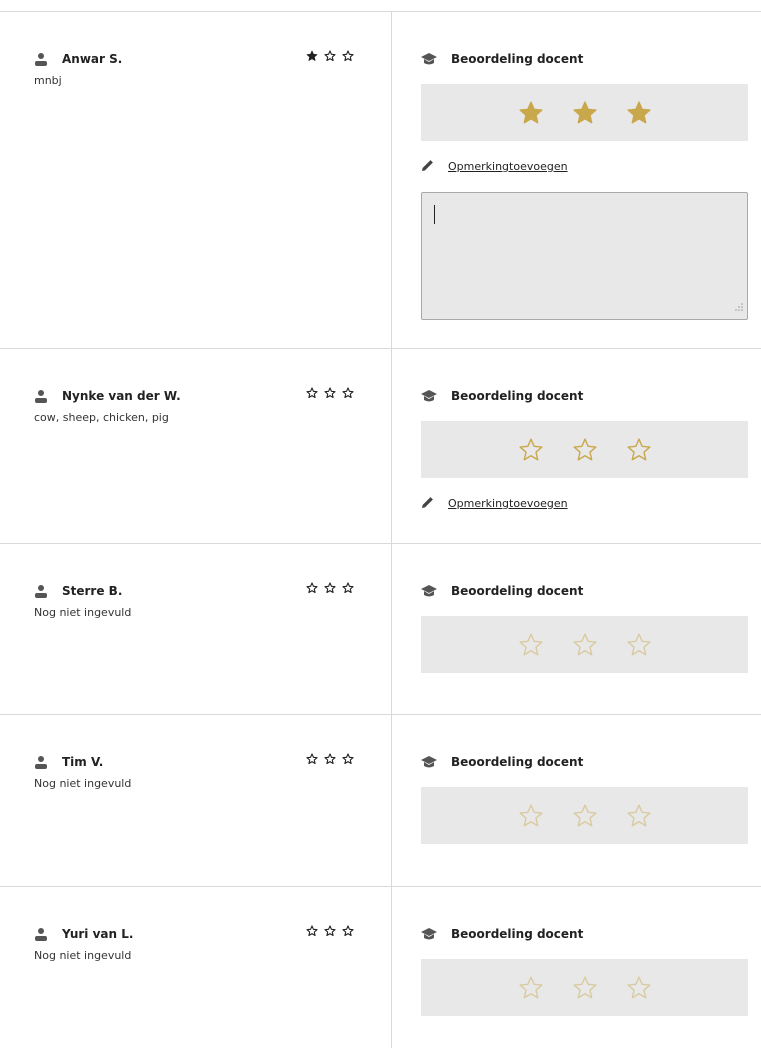  What do you see at coordinates (584, 256) in the screenshot?
I see `comment-textarea` at bounding box center [584, 256].